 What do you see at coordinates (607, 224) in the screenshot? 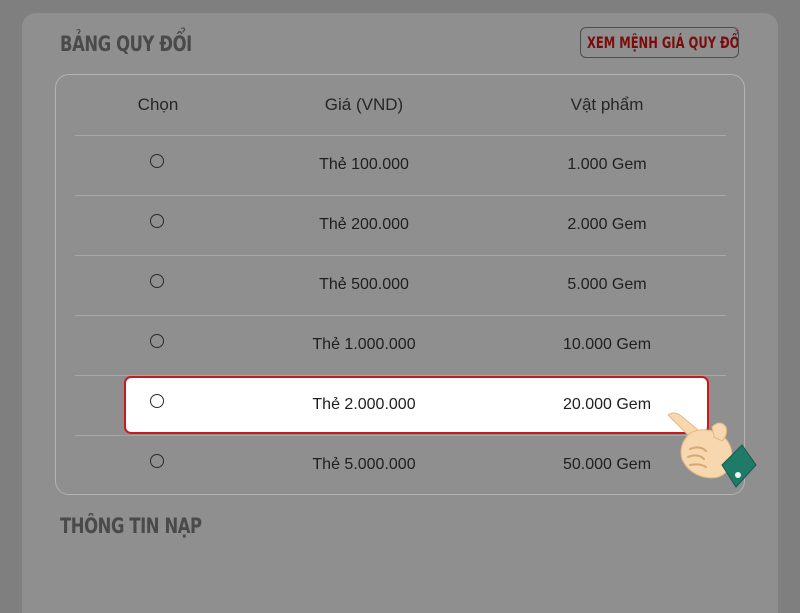
I see `table-cell-item: 2.000 Gem` at bounding box center [607, 224].